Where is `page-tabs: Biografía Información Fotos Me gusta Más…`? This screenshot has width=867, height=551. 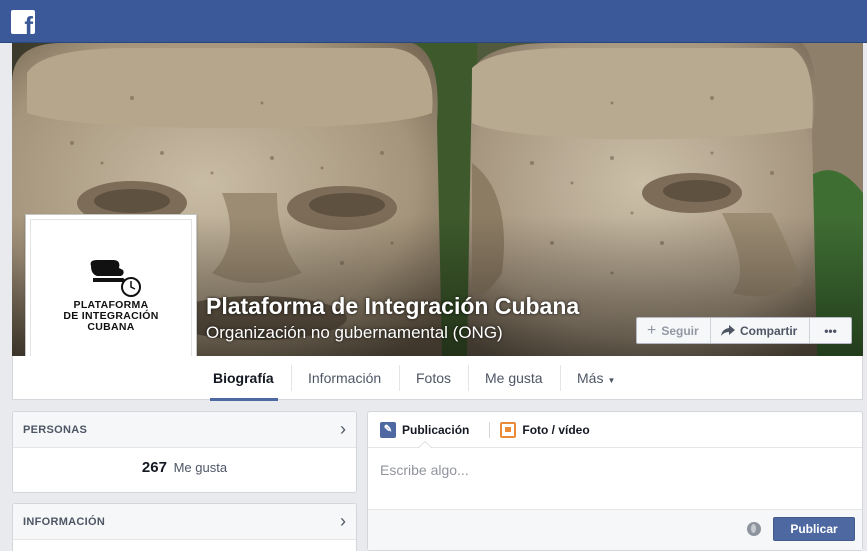
page-tabs: Biografía Información Fotos Me gusta Más… is located at coordinates (437, 378).